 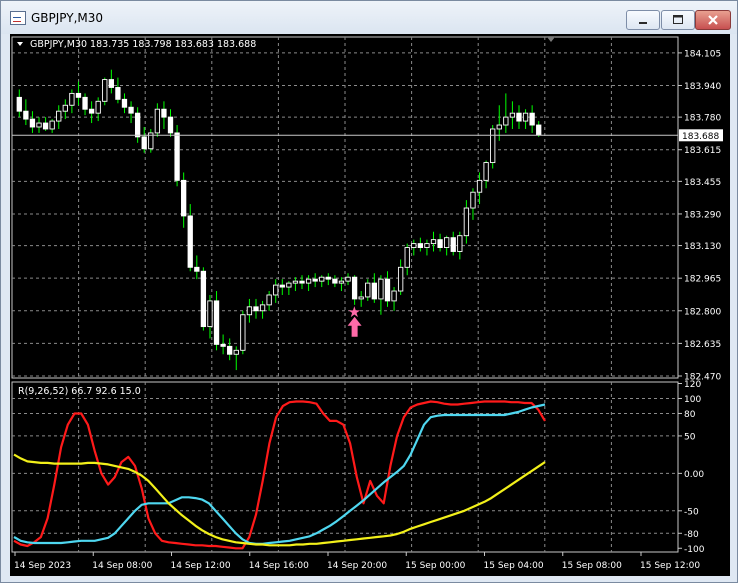 I want to click on price-y-tick-label: 184.105, so click(x=702, y=54).